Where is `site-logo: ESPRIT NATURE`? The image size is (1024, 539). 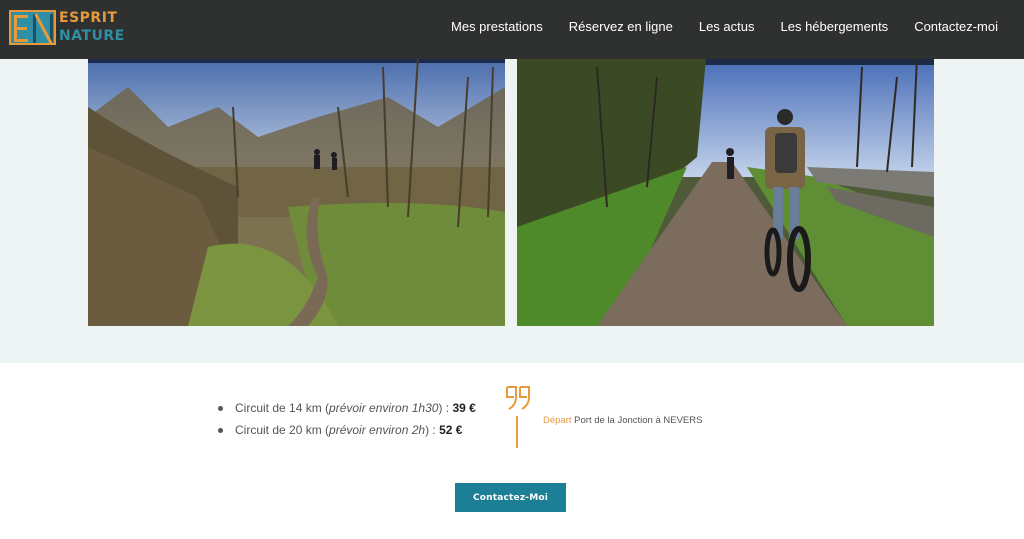 site-logo: ESPRIT NATURE is located at coordinates (67, 28).